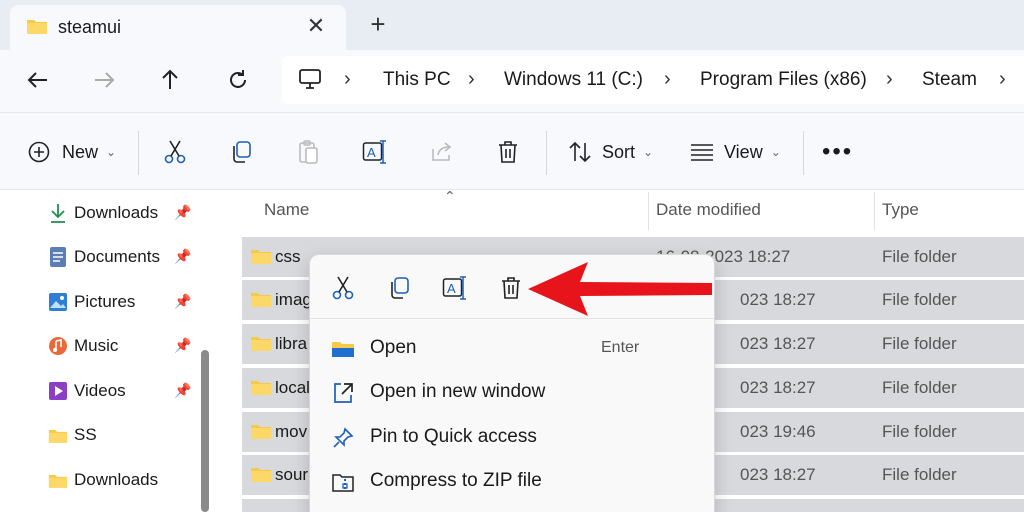  I want to click on paste-button, so click(309, 152).